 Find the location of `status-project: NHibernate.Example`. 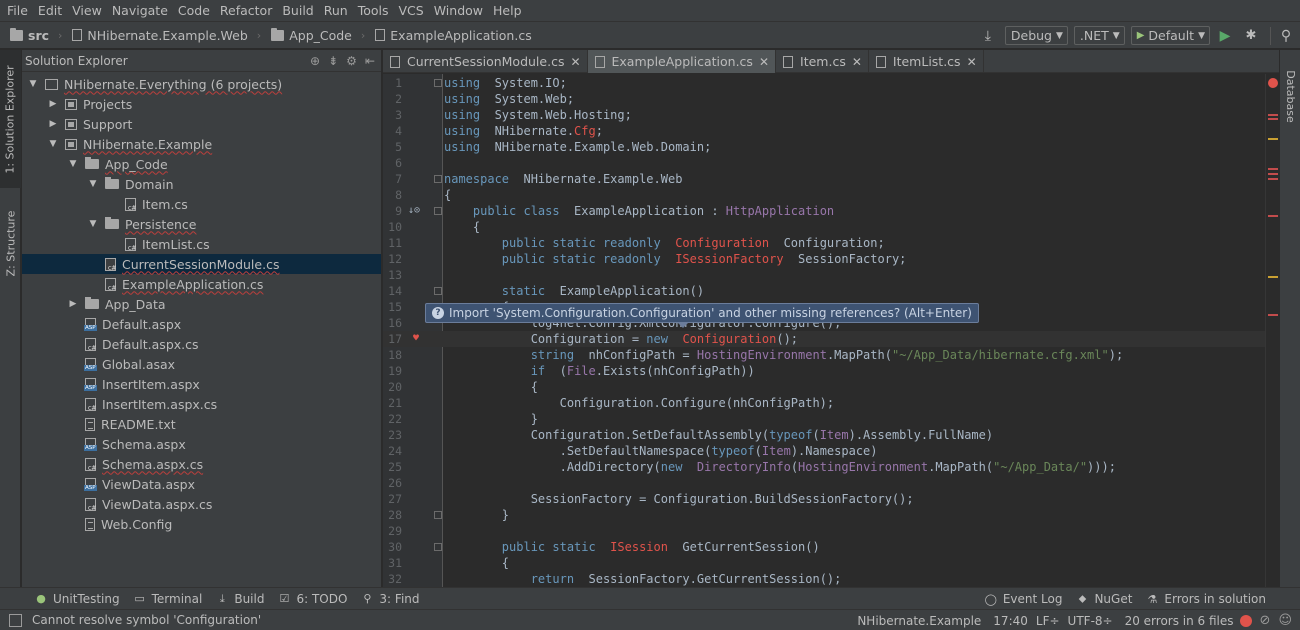

status-project: NHibernate.Example is located at coordinates (919, 621).